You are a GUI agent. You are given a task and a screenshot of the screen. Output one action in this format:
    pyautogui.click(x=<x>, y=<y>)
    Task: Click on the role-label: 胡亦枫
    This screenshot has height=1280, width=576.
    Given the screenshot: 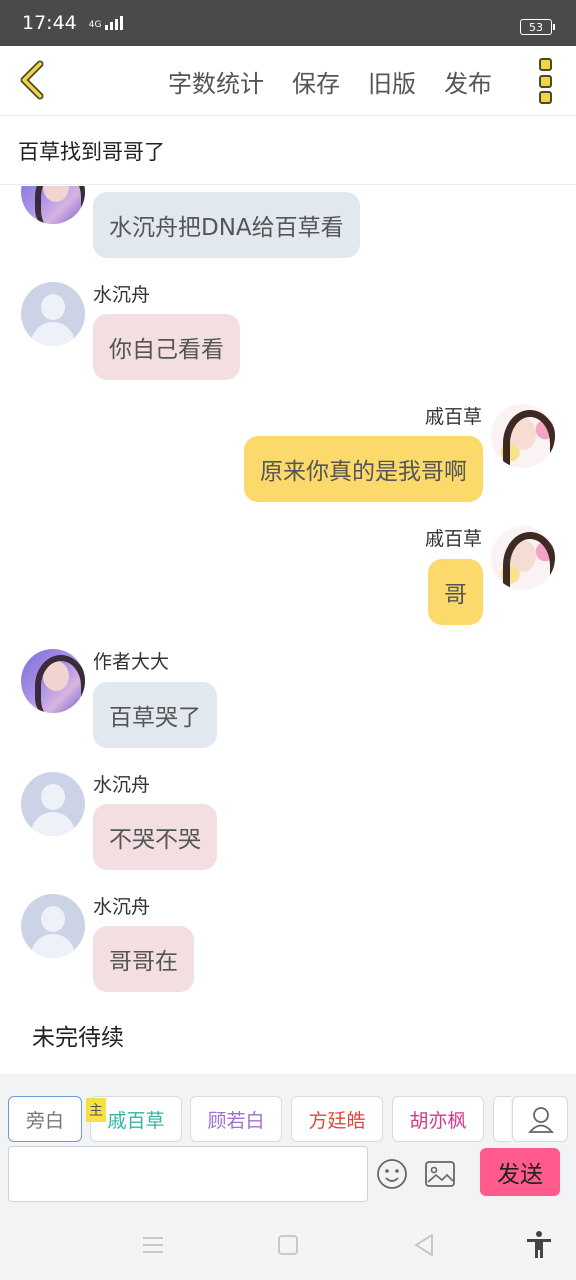 What is the action you would take?
    pyautogui.click(x=438, y=1120)
    